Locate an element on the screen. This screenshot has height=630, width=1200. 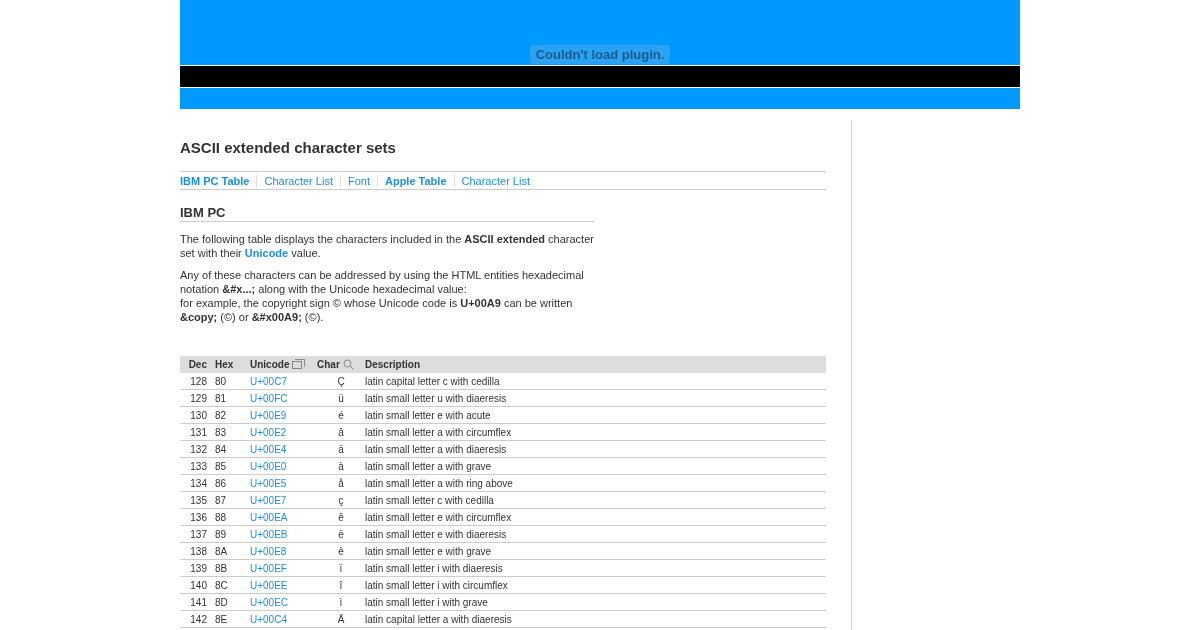
column-header: Description is located at coordinates (595, 364).